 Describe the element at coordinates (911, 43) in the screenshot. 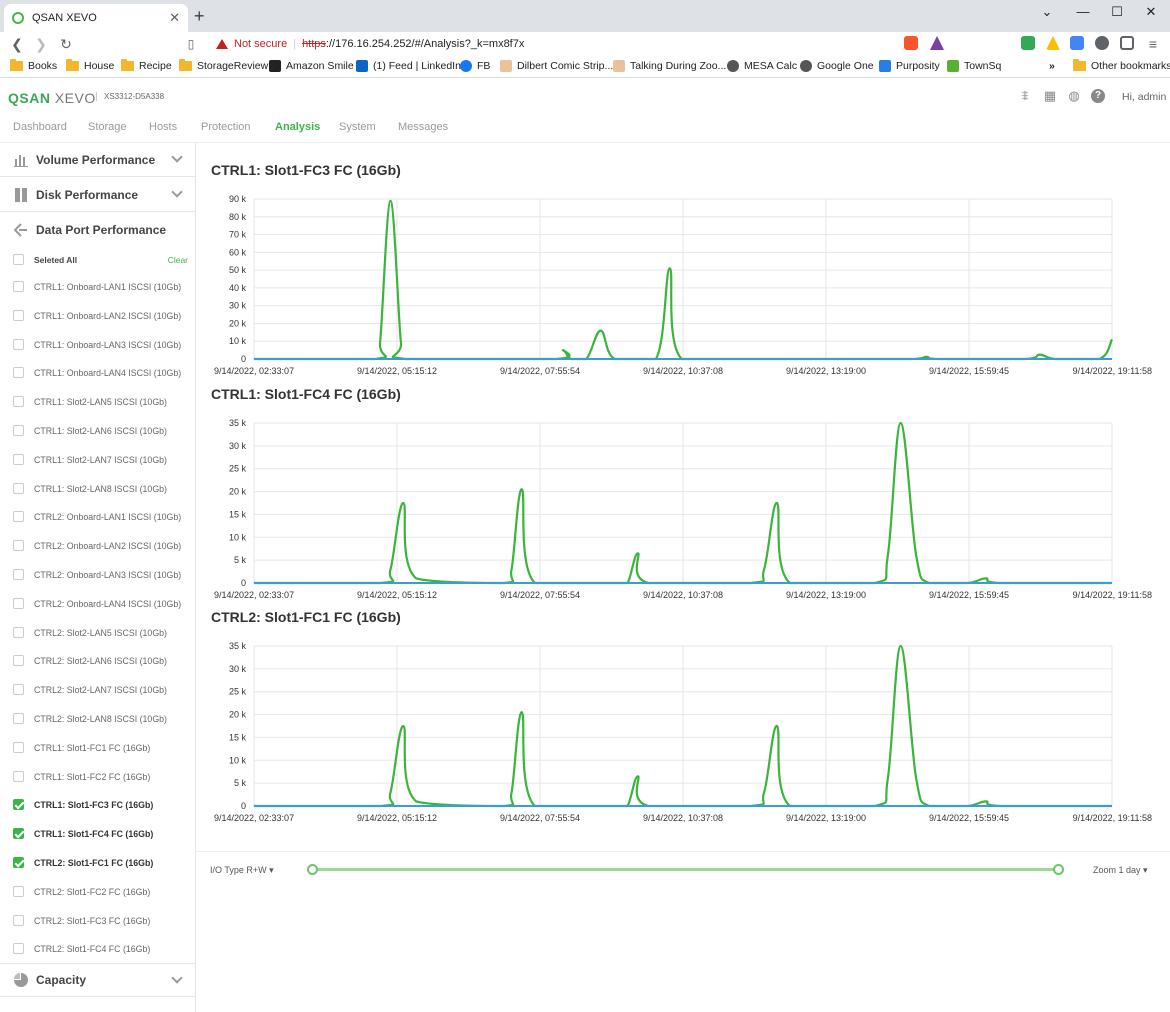

I see `brave-shield-icon` at that location.